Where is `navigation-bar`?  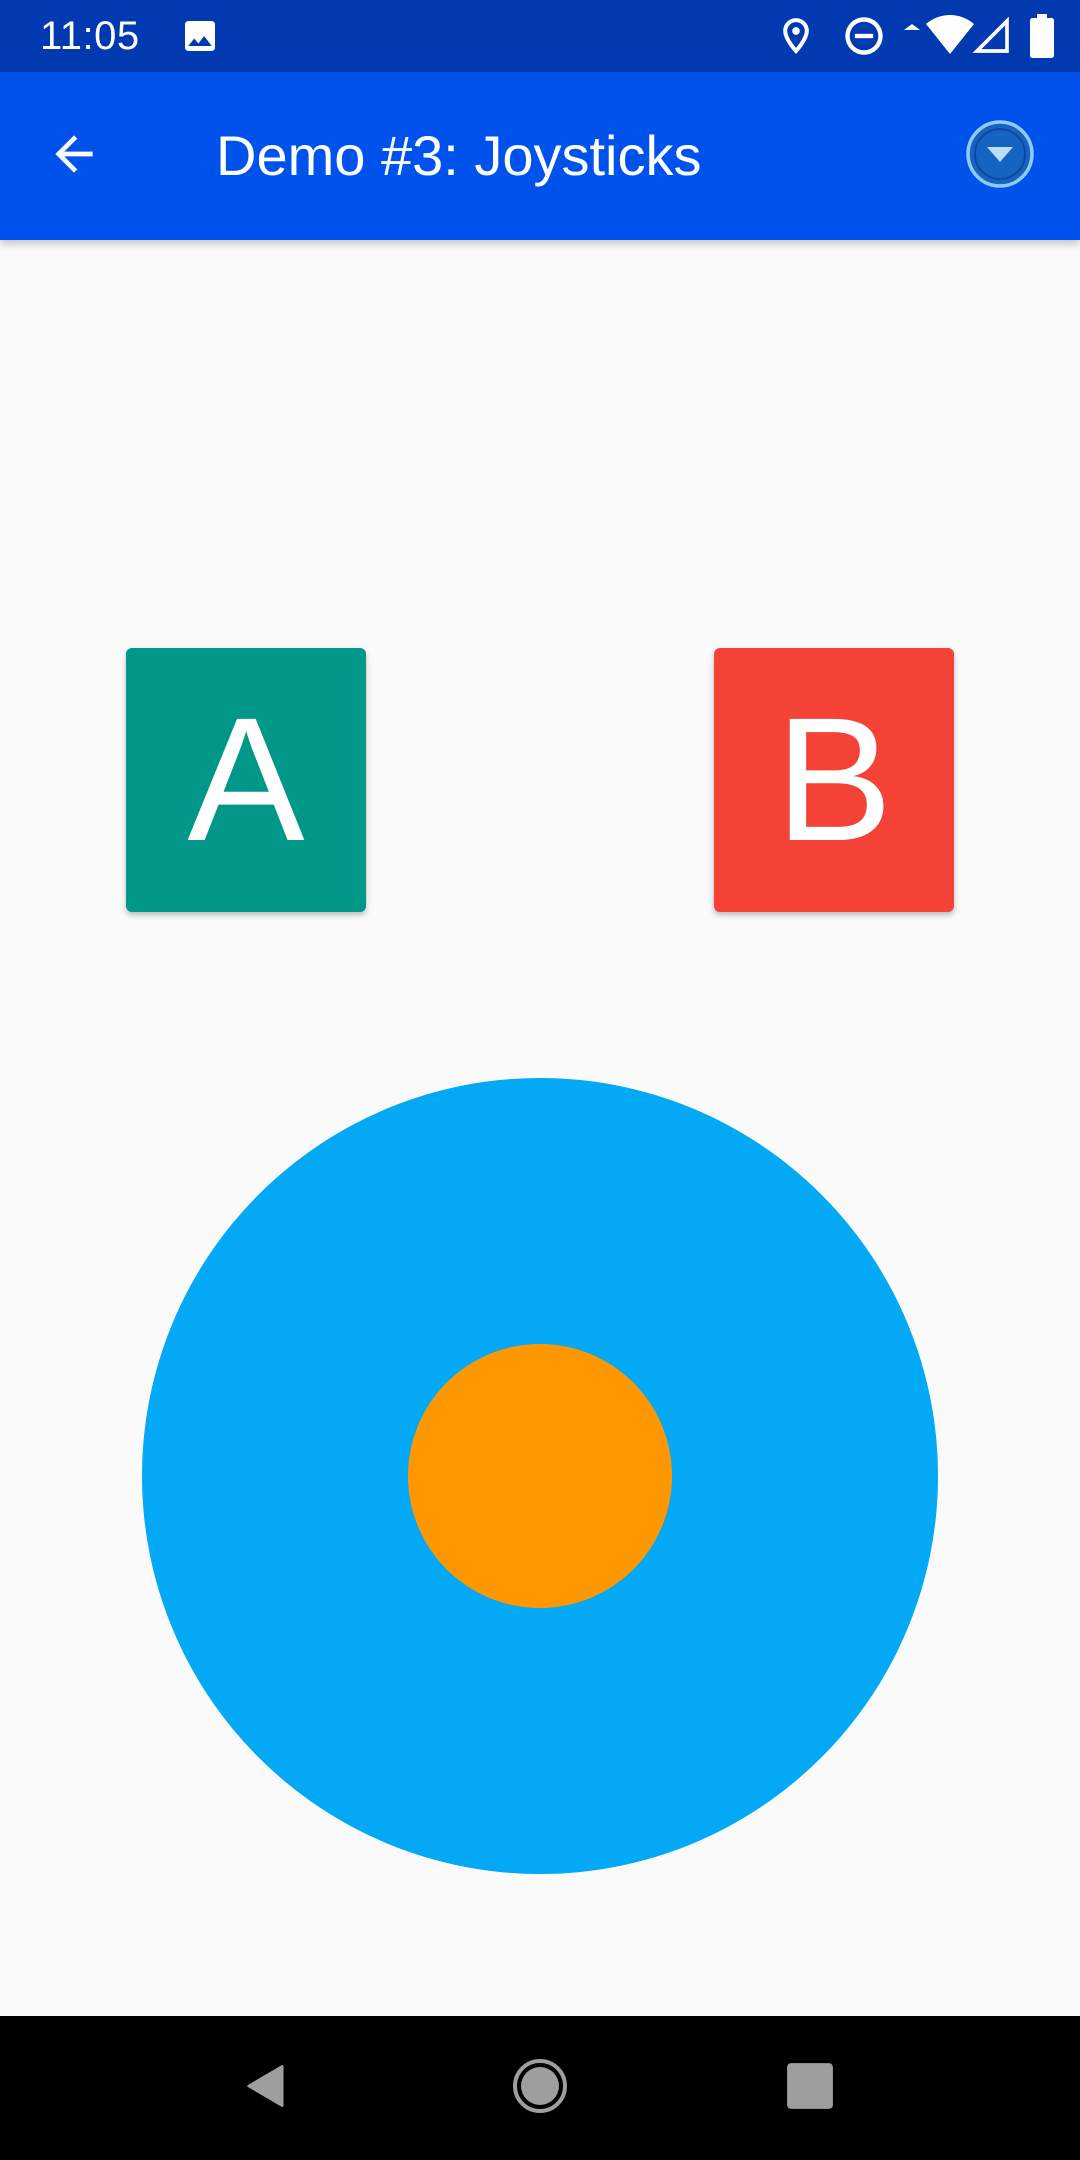
navigation-bar is located at coordinates (540, 2088).